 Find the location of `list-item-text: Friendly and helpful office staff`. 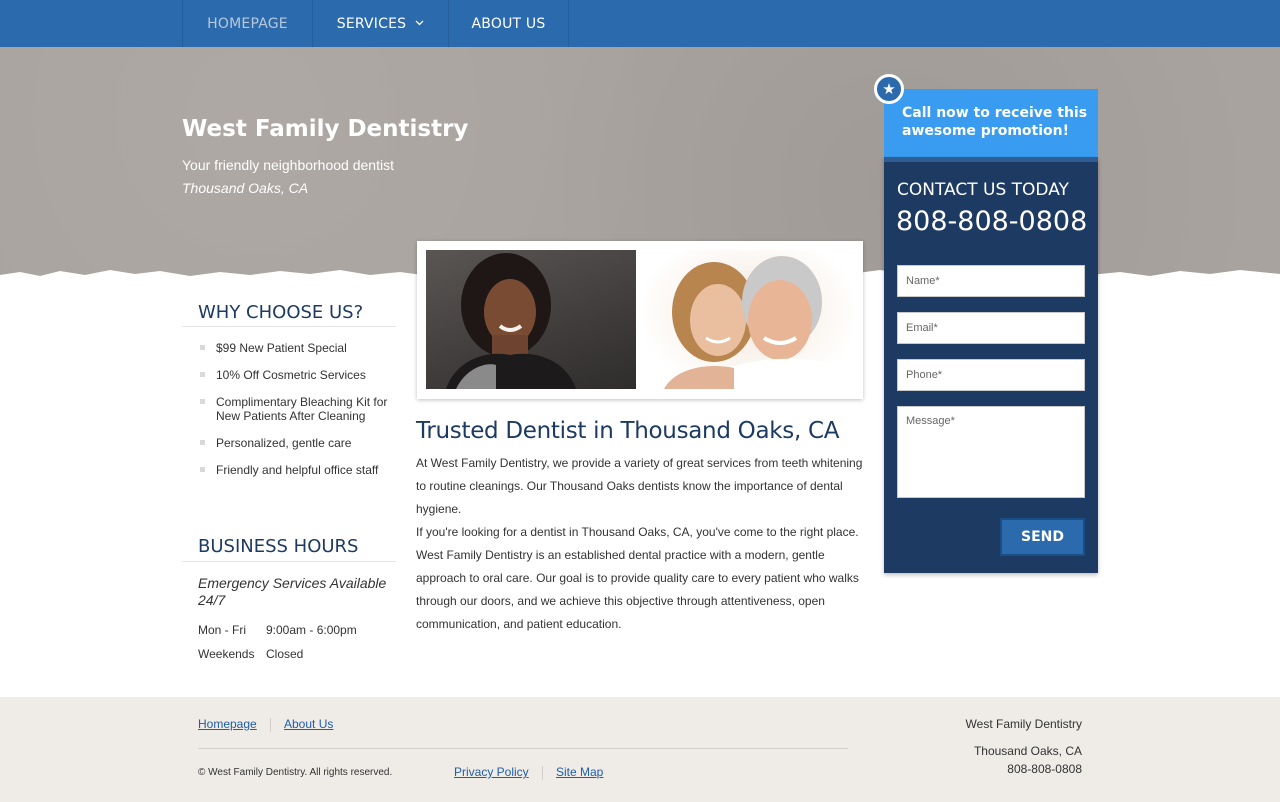

list-item-text: Friendly and helpful office staff is located at coordinates (297, 470).